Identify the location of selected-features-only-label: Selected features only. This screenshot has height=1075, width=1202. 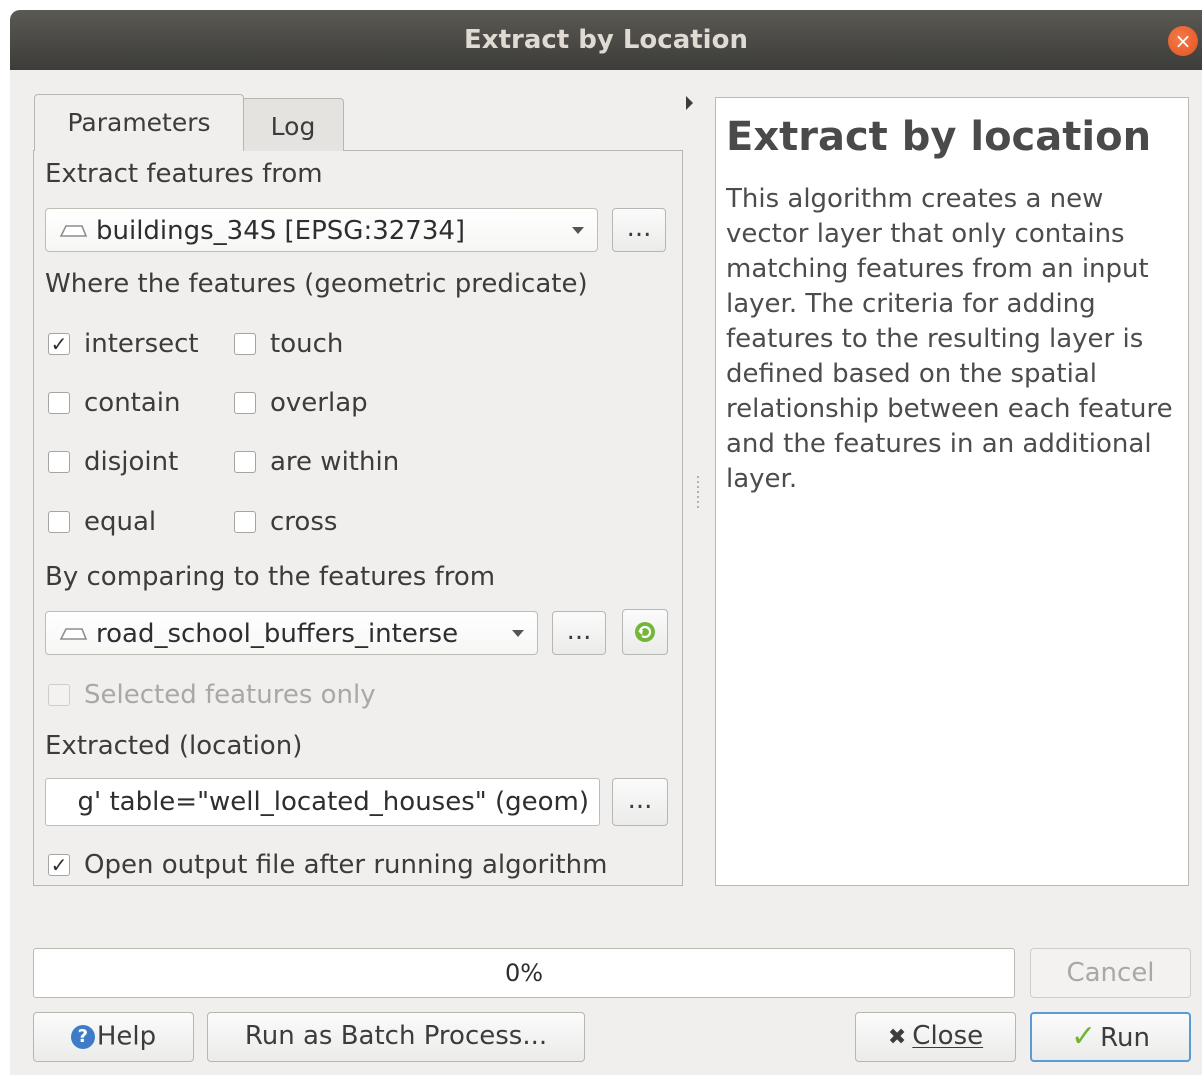
(230, 695).